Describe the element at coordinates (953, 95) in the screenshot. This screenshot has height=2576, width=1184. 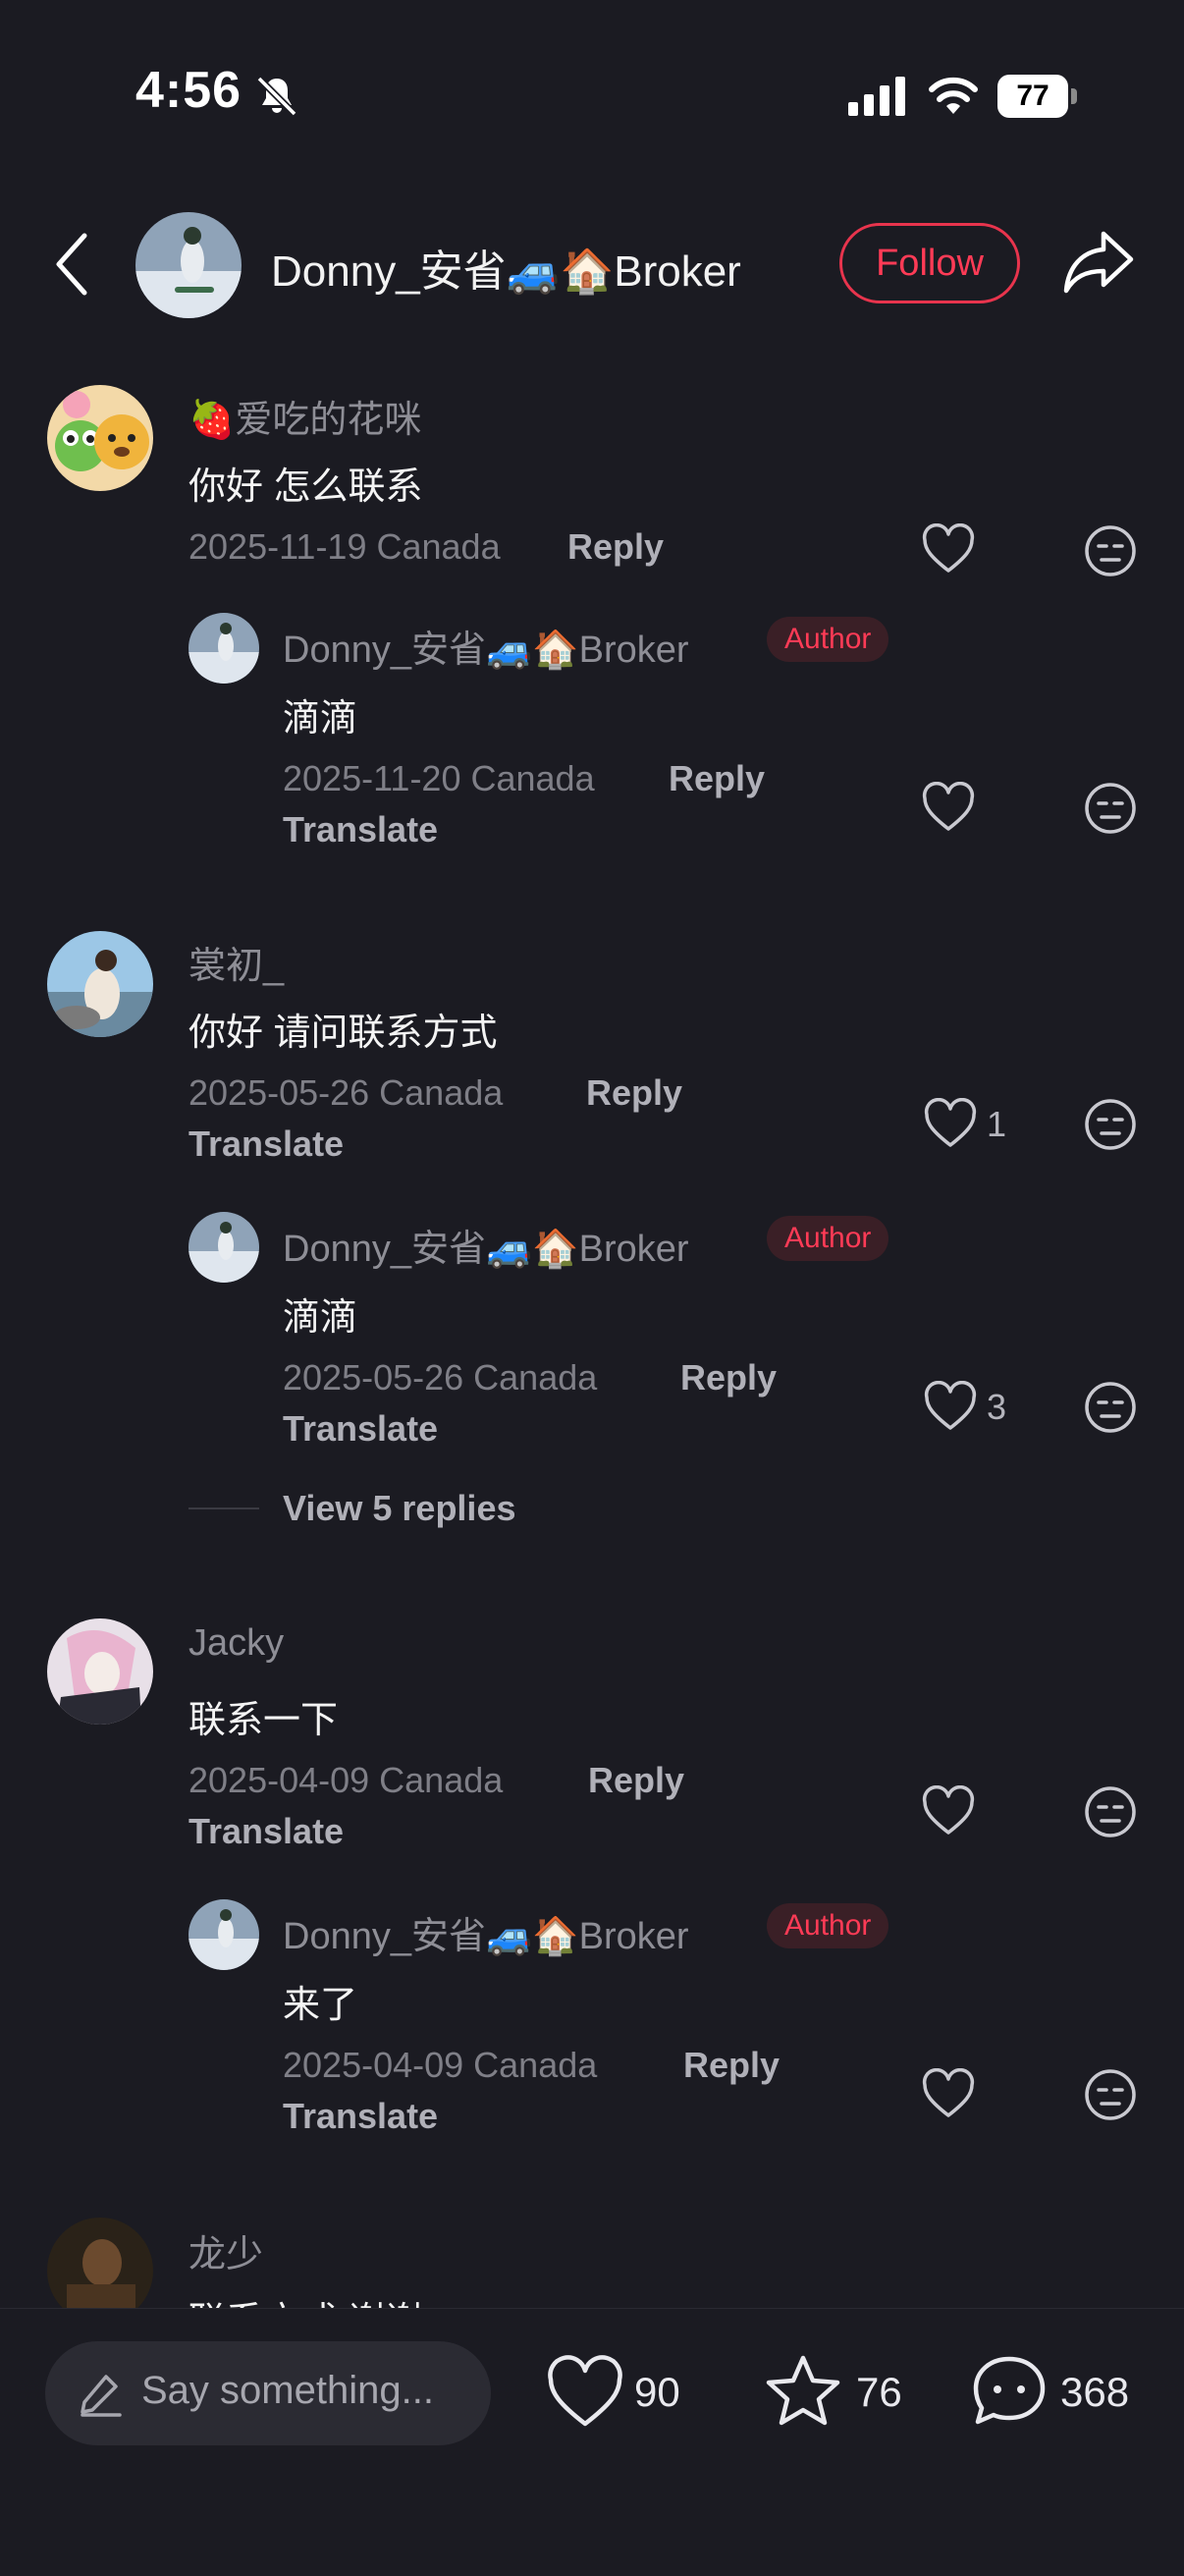
I see `wifi-icon` at that location.